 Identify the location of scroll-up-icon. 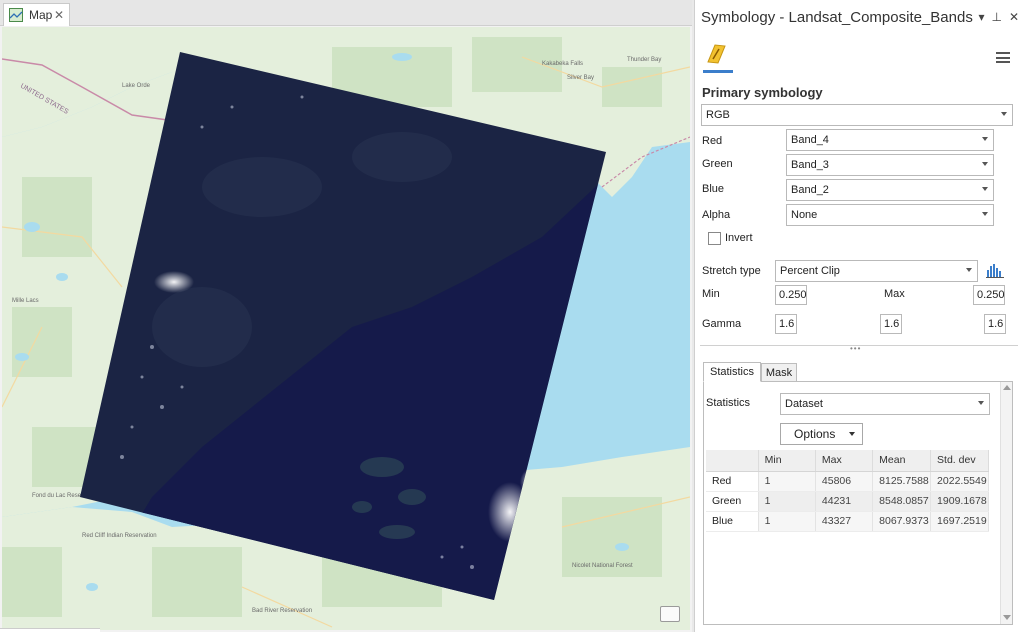
(1007, 387).